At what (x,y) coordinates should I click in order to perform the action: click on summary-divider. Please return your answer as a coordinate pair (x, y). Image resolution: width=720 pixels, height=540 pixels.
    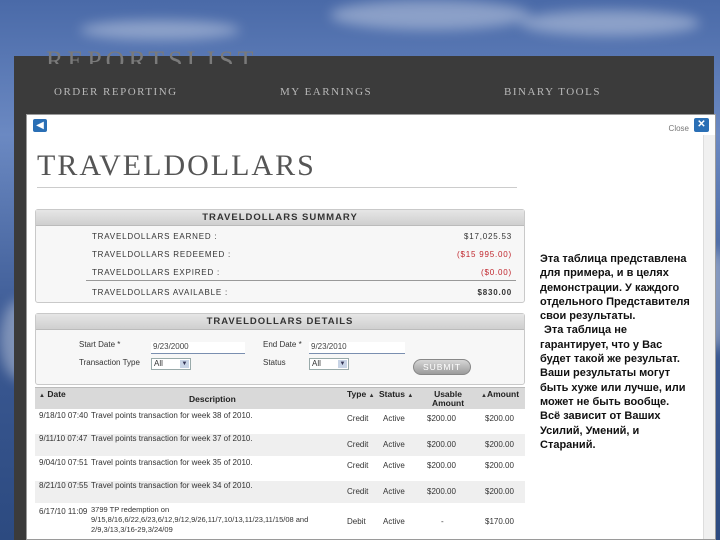
    Looking at the image, I should click on (301, 280).